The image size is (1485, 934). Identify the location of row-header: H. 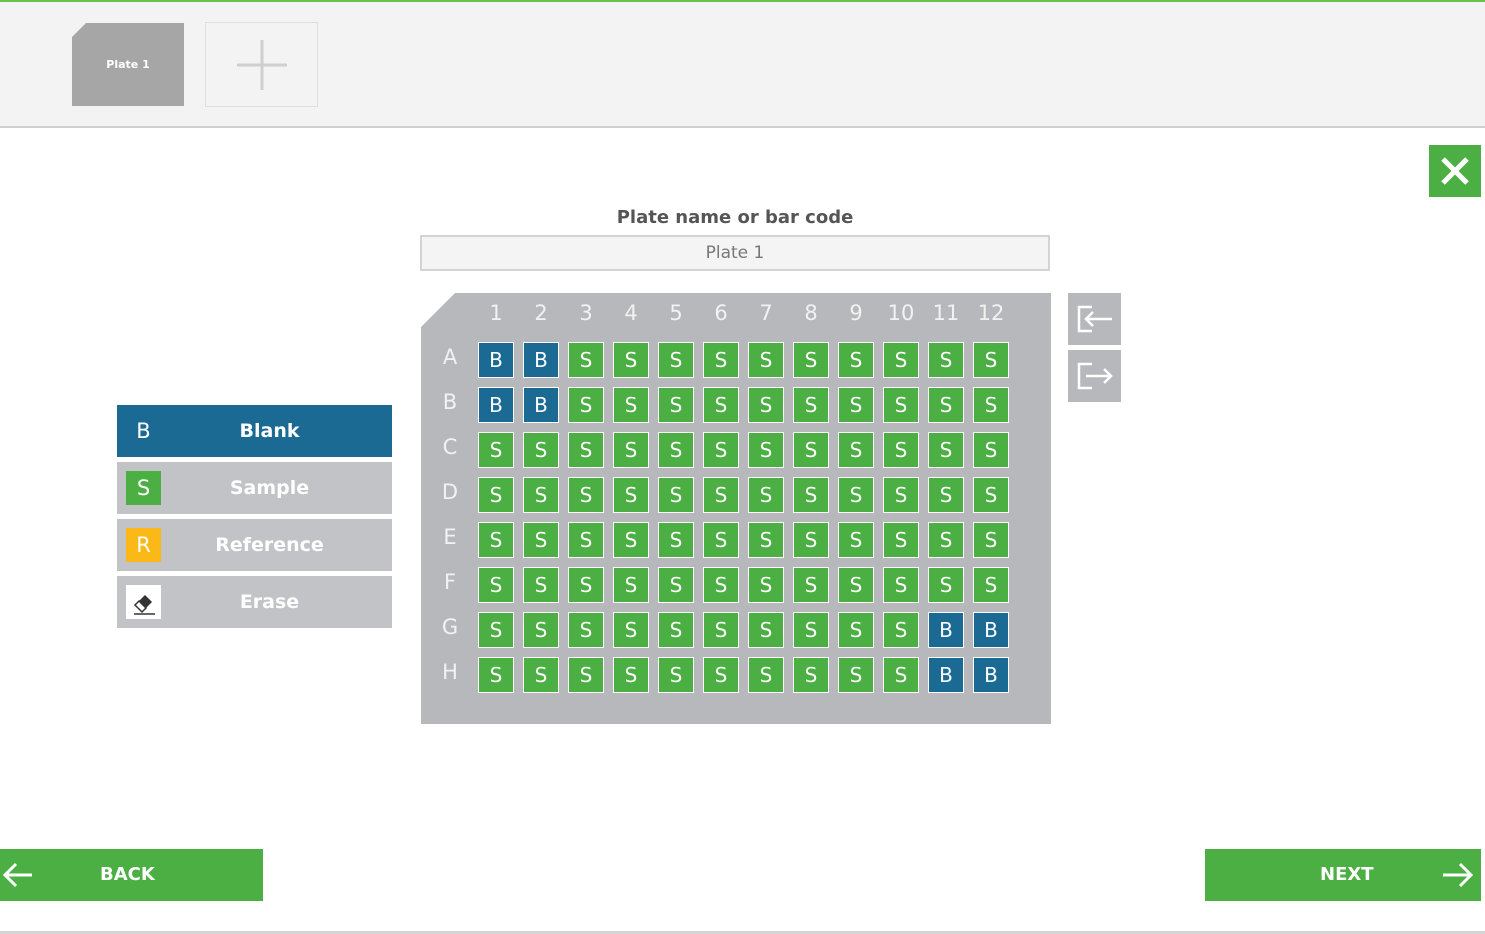
(450, 672).